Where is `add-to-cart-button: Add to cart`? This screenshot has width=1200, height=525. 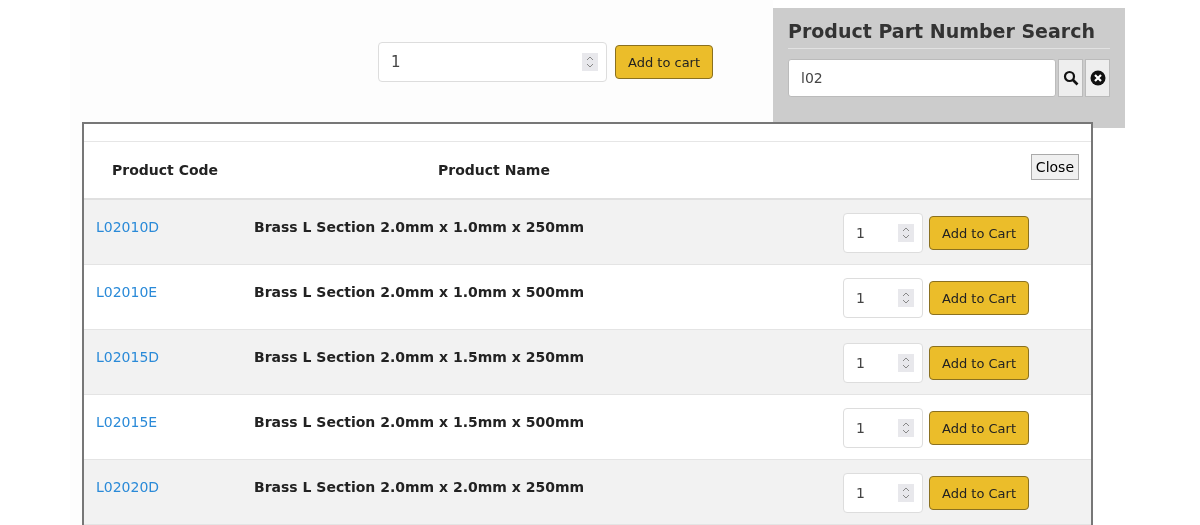 add-to-cart-button: Add to cart is located at coordinates (664, 62).